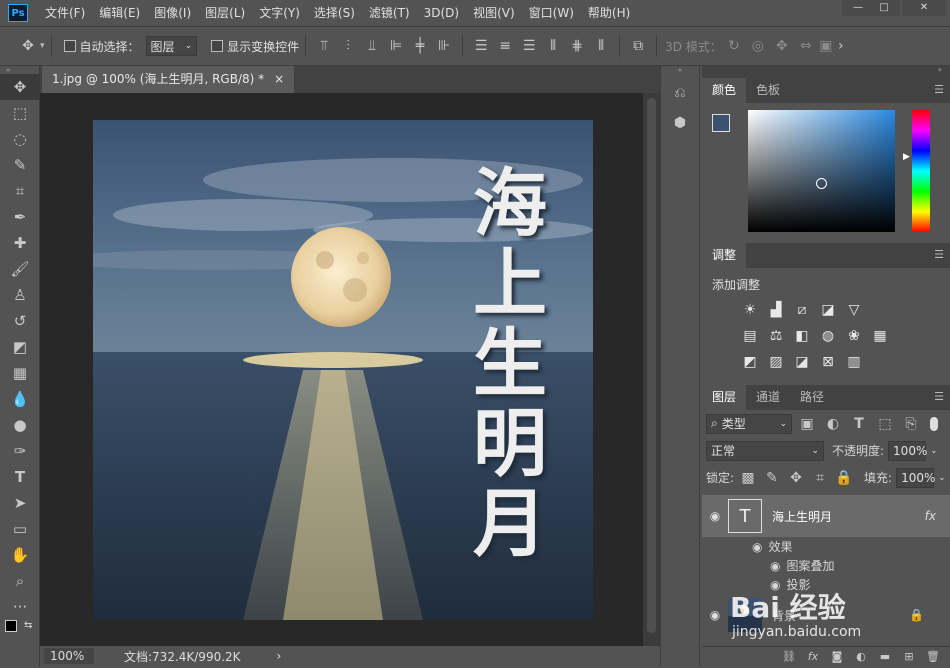 This screenshot has height=668, width=950. Describe the element at coordinates (776, 310) in the screenshot. I see `levels-icon: ▟` at that location.